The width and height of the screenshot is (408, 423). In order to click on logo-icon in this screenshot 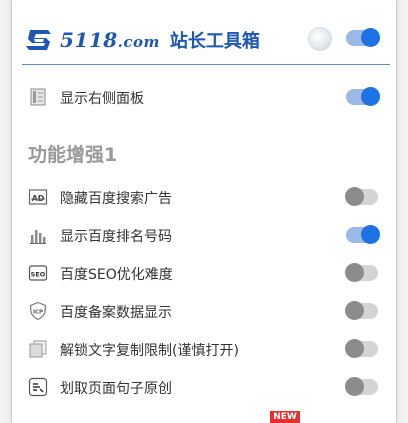, I will do `click(38, 40)`.